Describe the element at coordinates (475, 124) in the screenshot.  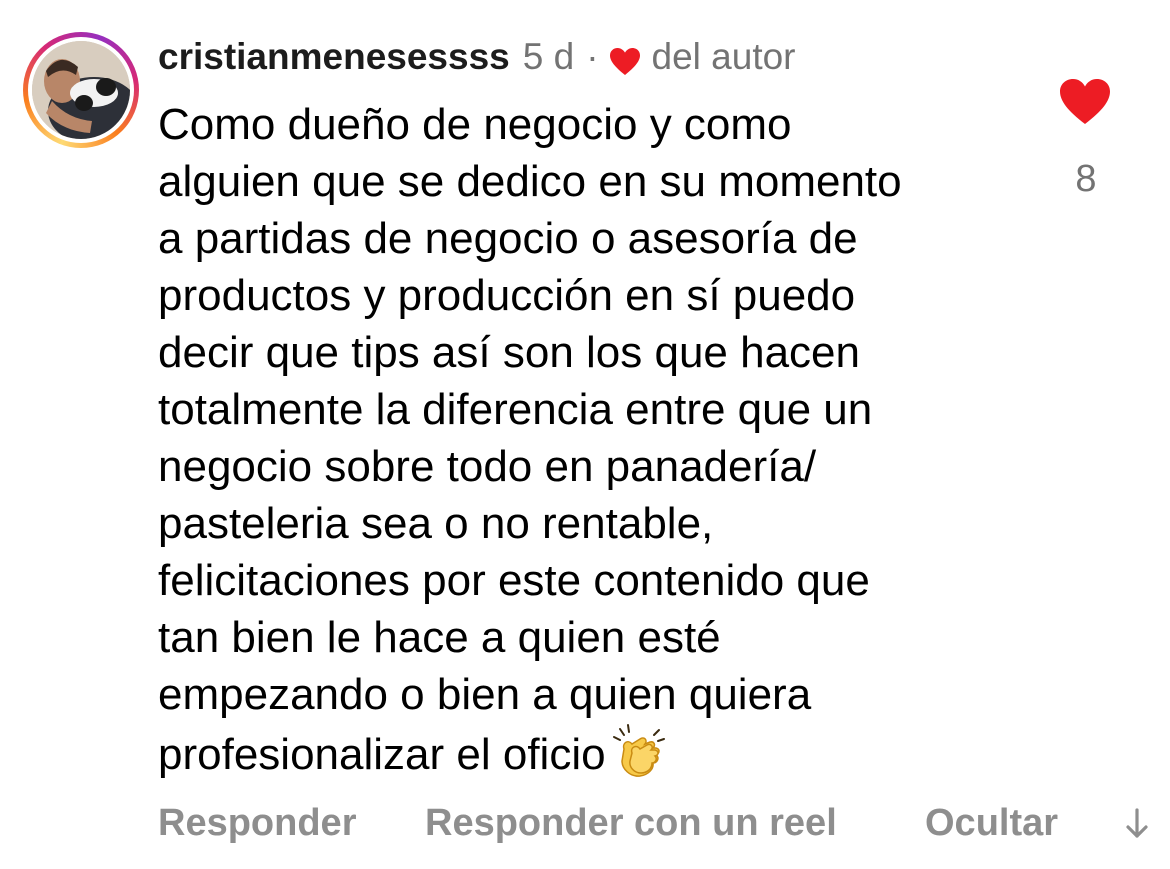
I see `comment-text-line: Como dueño de negocio y como` at that location.